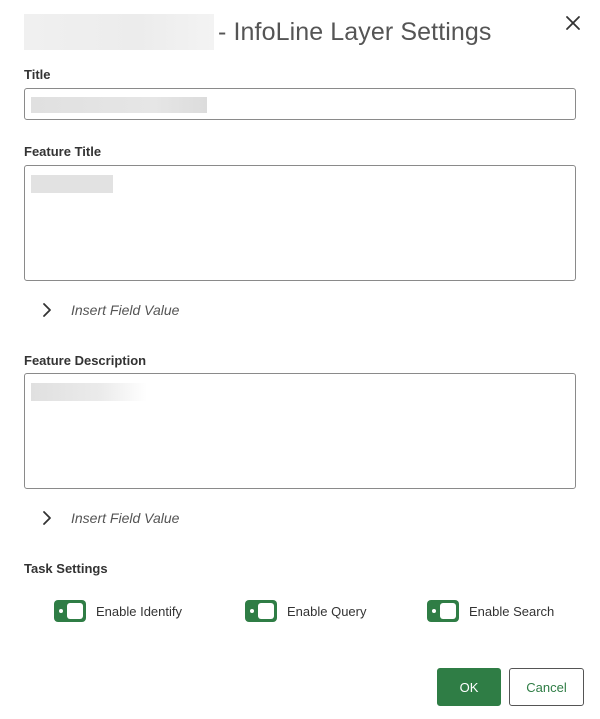 Image resolution: width=600 pixels, height=719 pixels. I want to click on dialog-header: - InfoLine Layer Settings, so click(304, 32).